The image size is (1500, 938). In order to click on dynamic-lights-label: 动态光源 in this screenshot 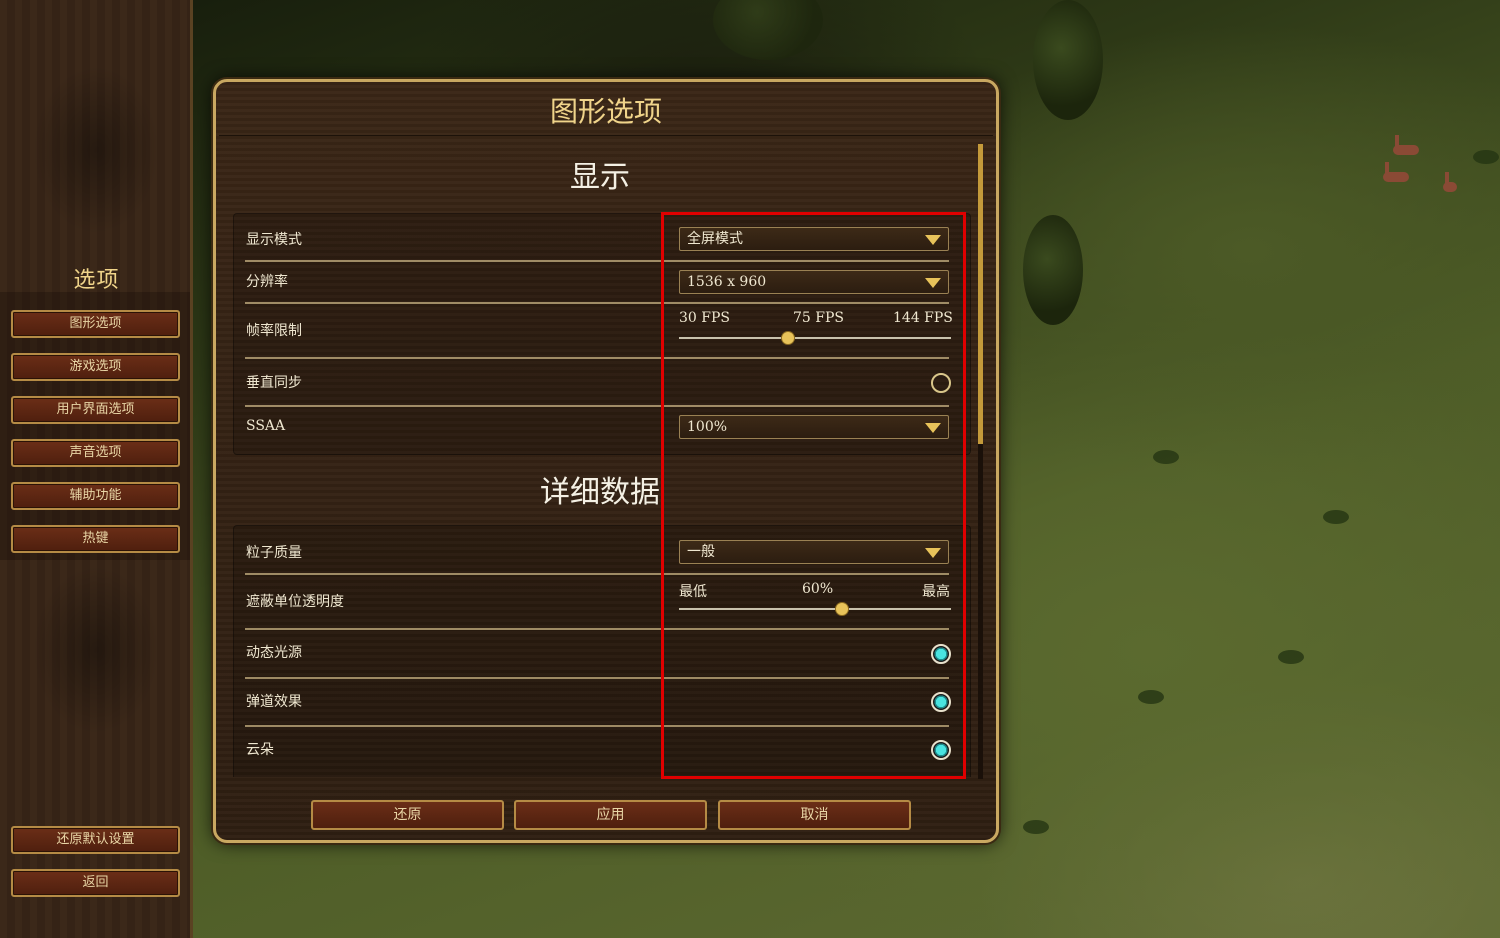, I will do `click(274, 653)`.